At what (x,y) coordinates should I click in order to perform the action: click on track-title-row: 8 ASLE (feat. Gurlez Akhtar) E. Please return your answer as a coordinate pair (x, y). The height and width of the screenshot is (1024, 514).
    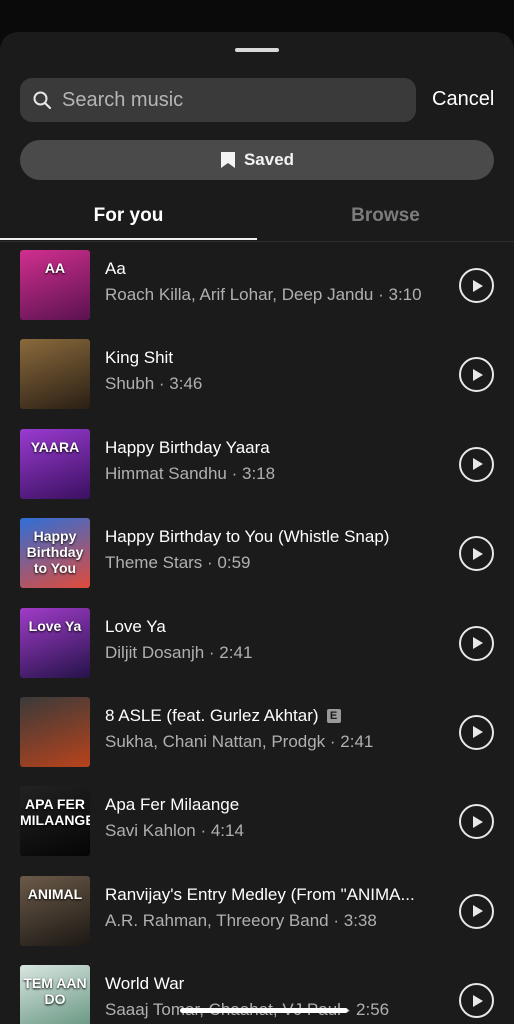
    Looking at the image, I should click on (277, 716).